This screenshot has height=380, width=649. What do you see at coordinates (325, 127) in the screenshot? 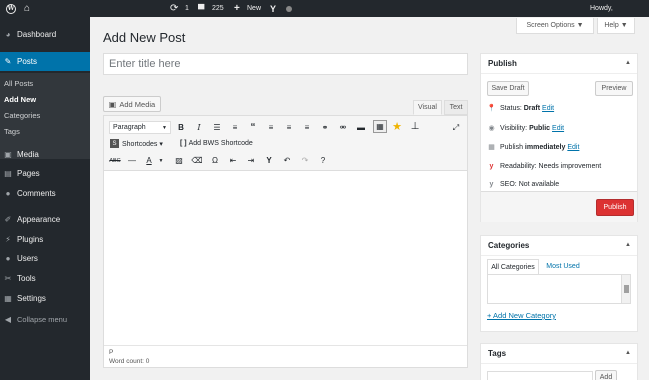
I see `link-icon: ⚭` at bounding box center [325, 127].